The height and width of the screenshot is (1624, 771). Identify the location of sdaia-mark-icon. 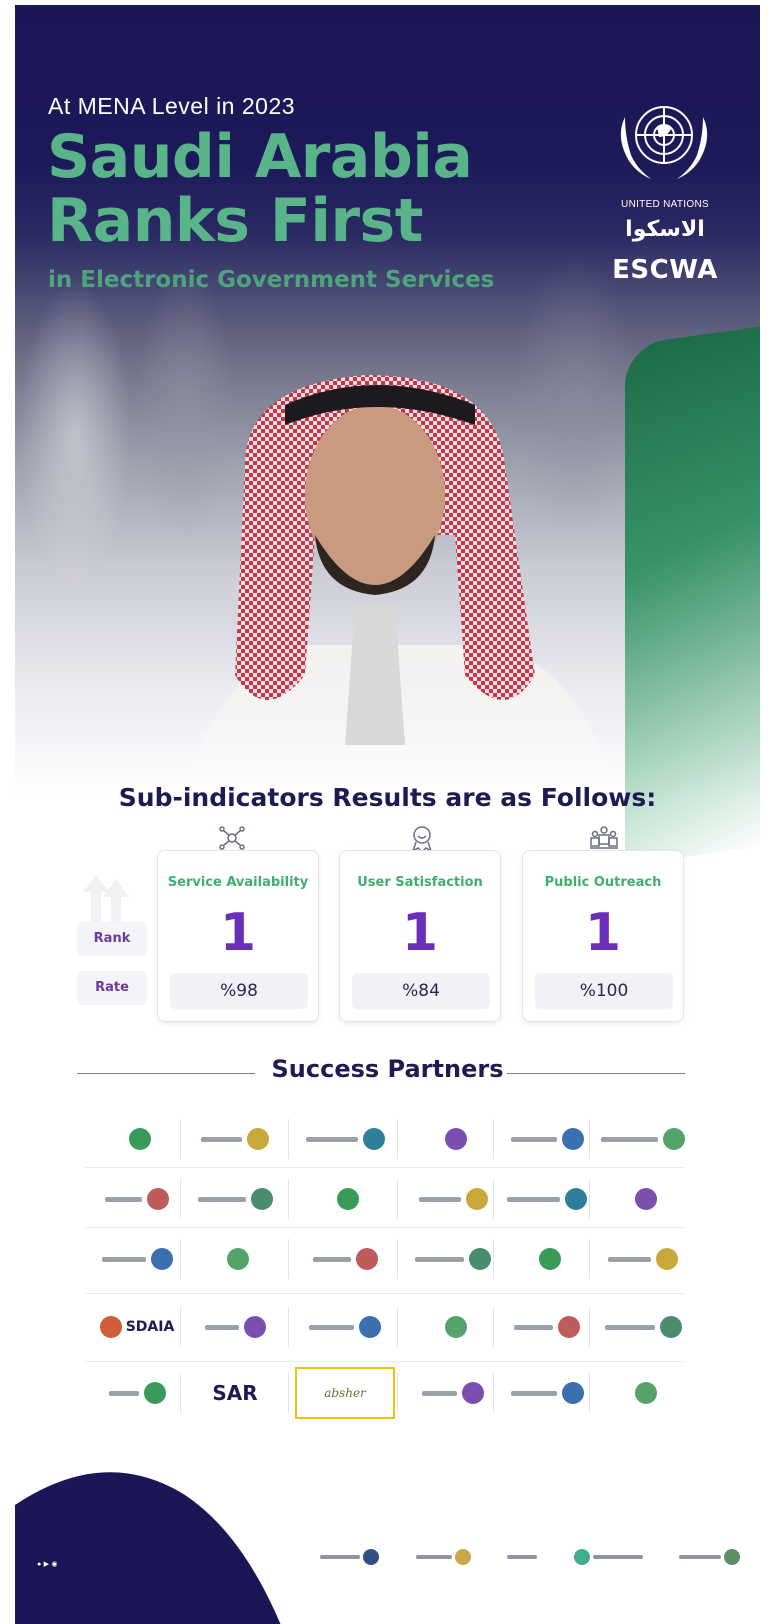
(110, 1327).